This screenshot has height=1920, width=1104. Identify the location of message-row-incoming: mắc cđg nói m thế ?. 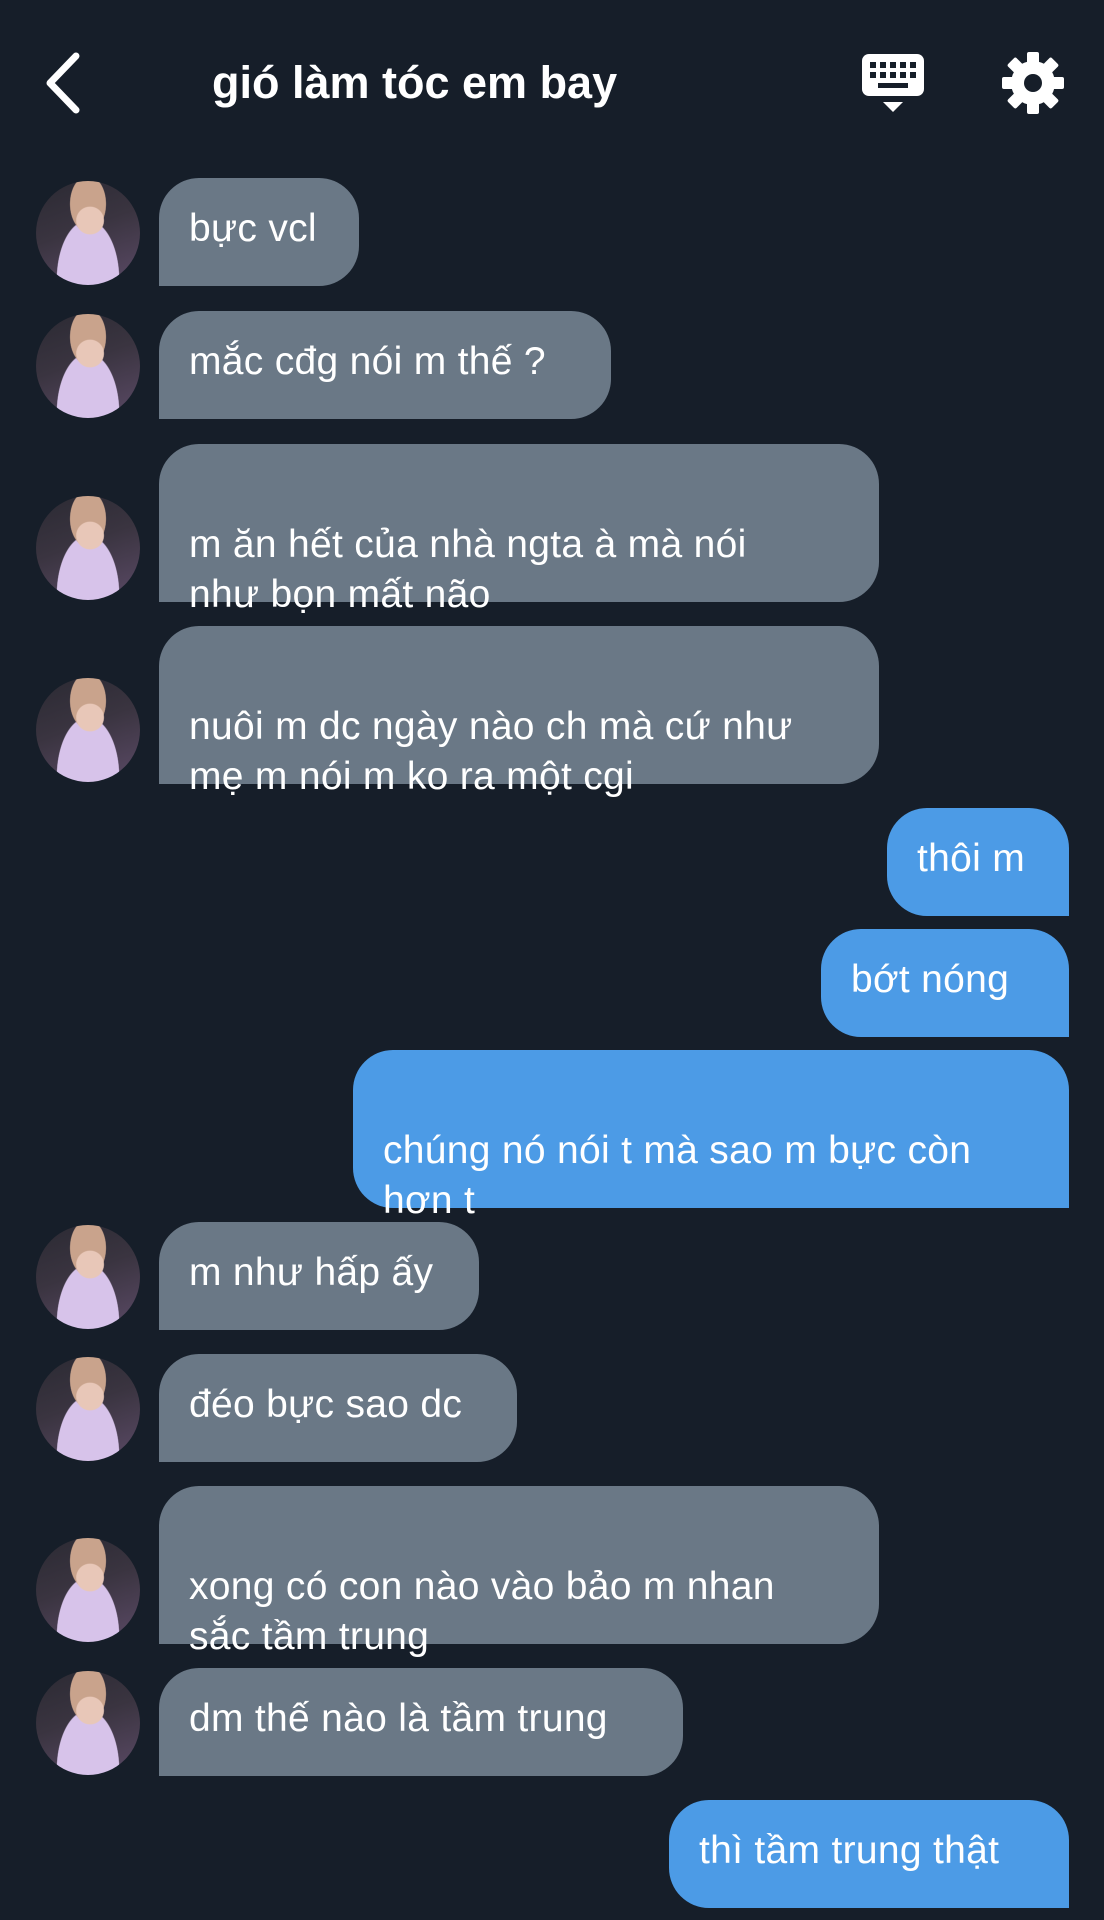
(552, 366).